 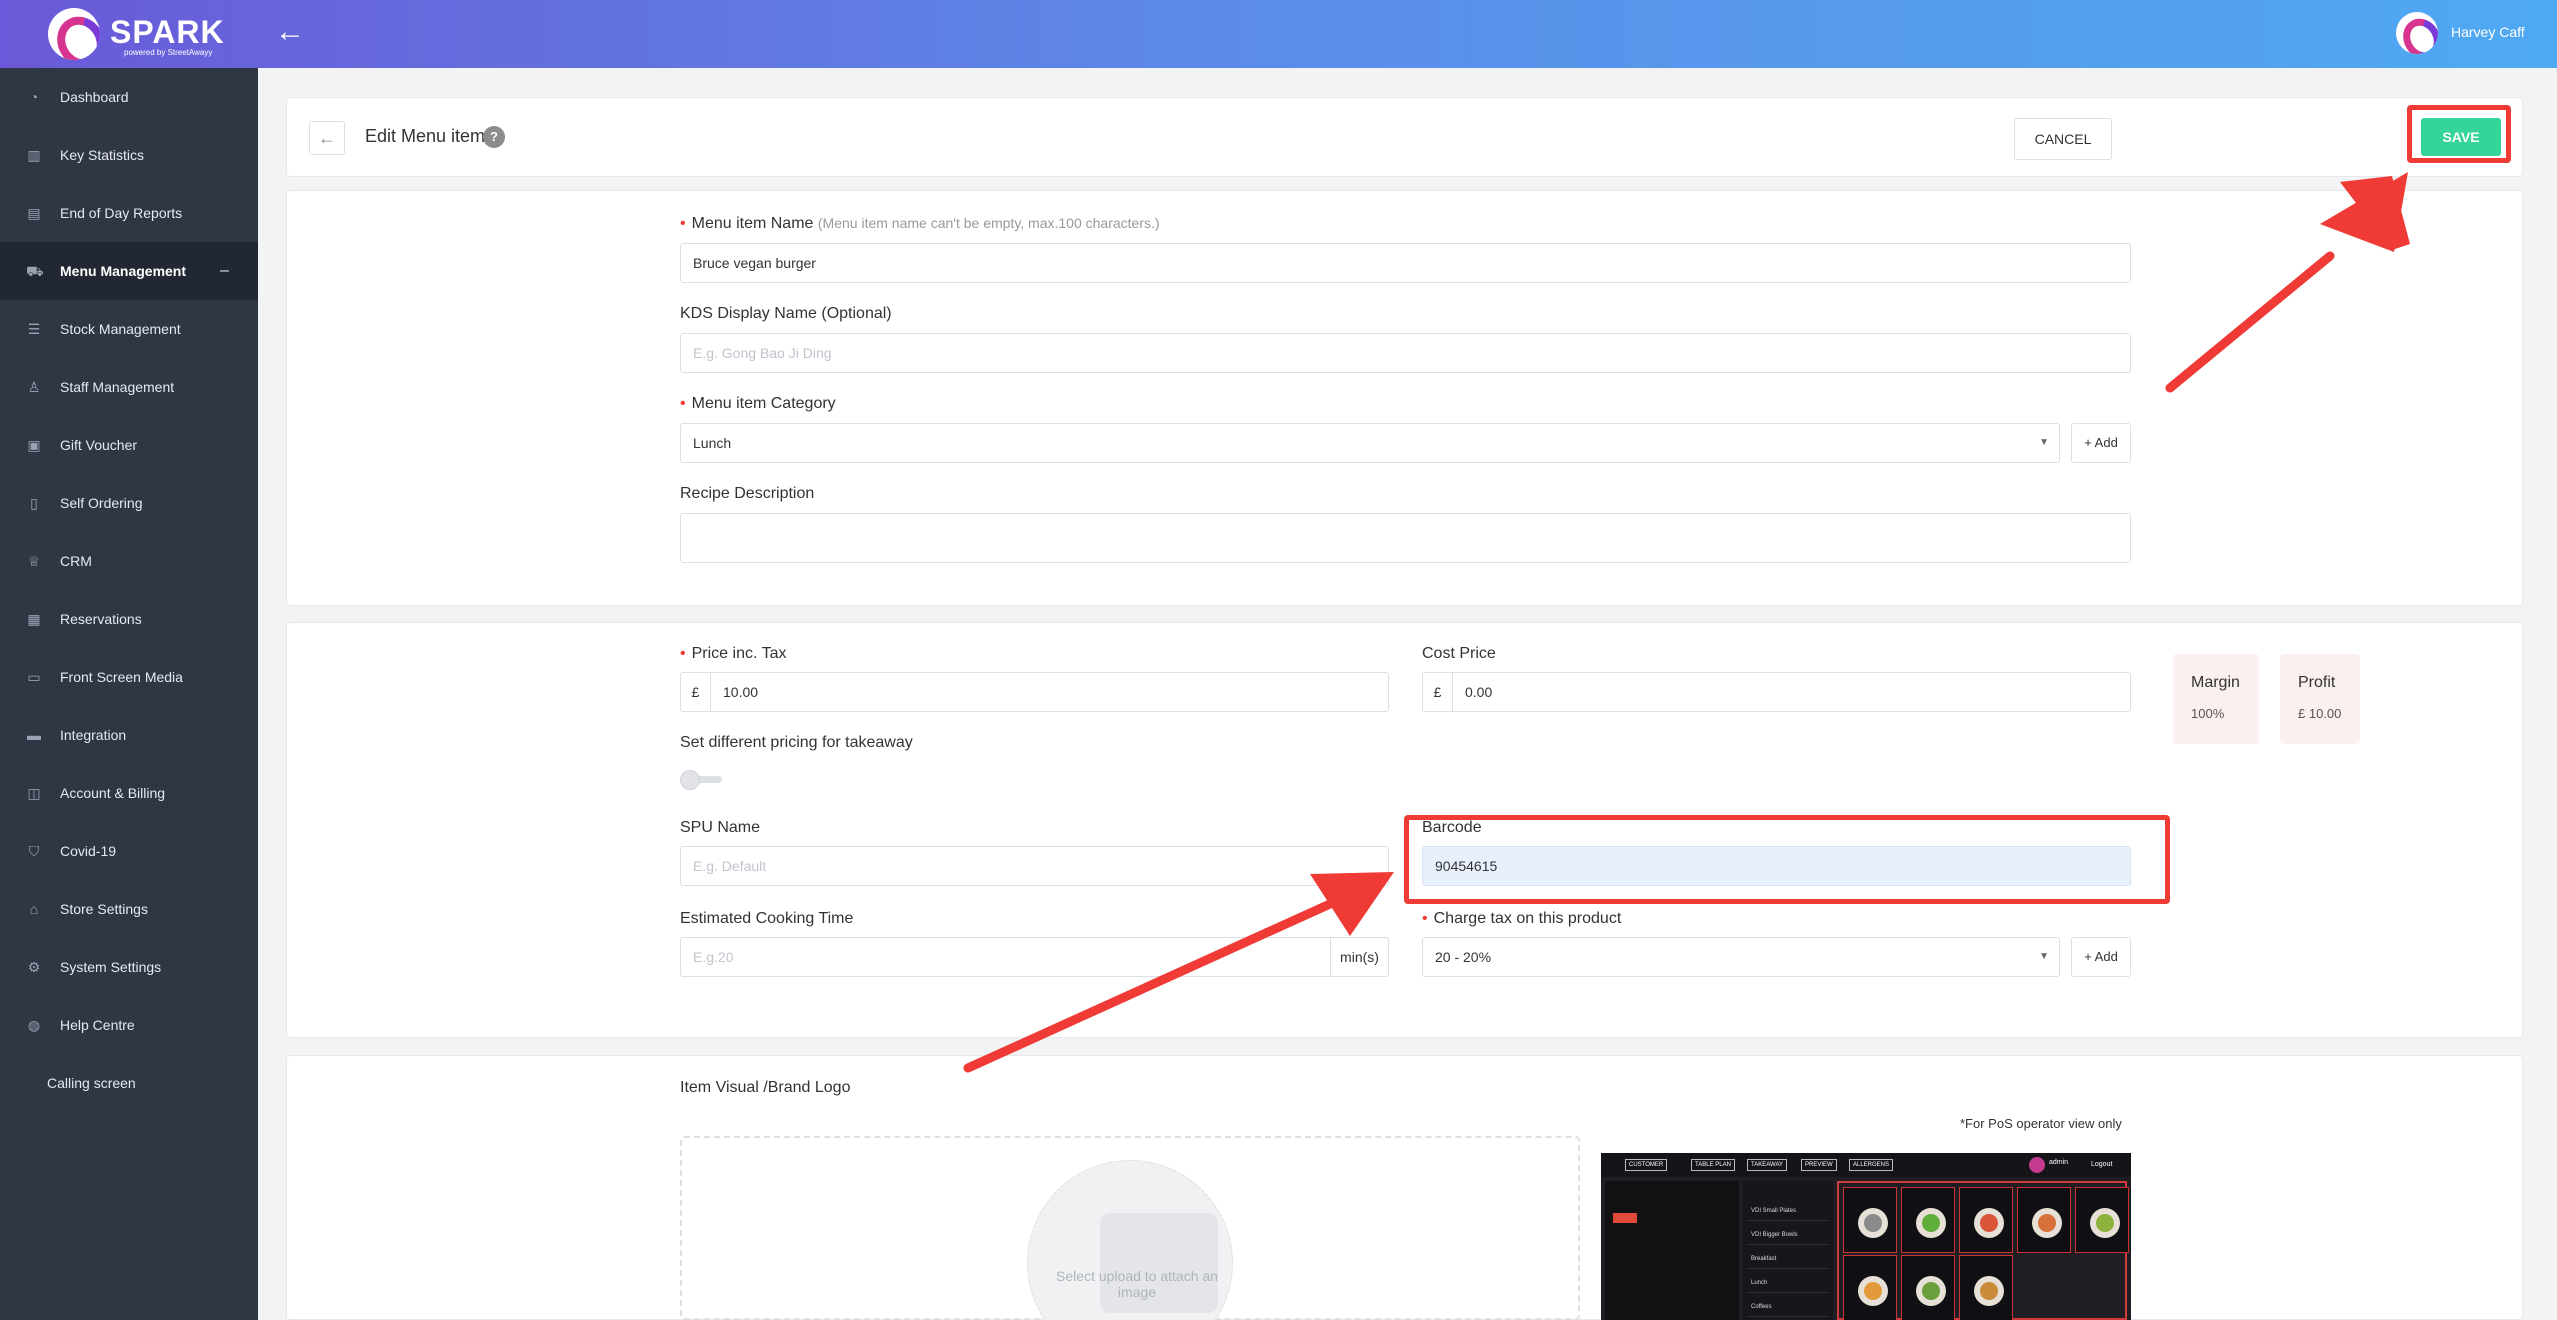 What do you see at coordinates (786, 313) in the screenshot?
I see `kds-display-name-label: KDS Display Name (Optional)` at bounding box center [786, 313].